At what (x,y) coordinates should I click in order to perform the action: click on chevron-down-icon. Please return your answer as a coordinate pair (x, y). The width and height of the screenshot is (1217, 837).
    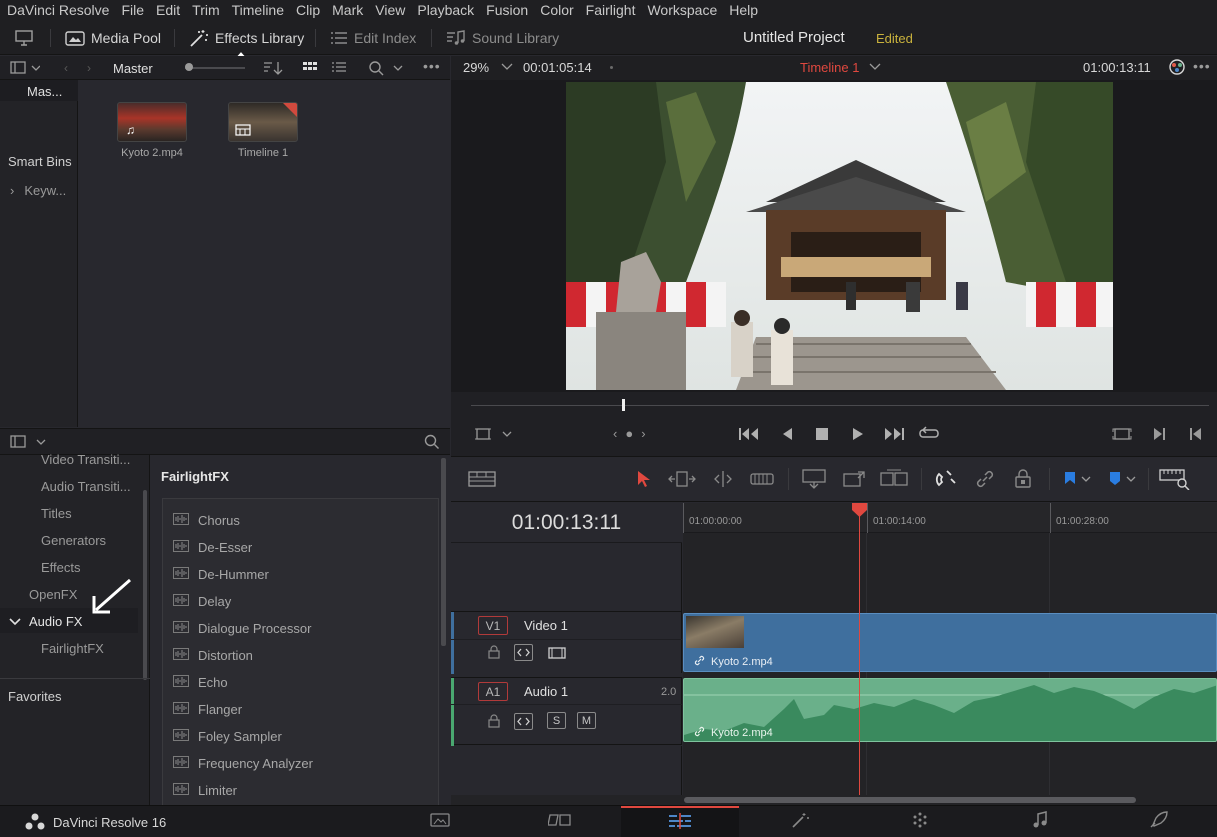
    Looking at the image, I should click on (507, 66).